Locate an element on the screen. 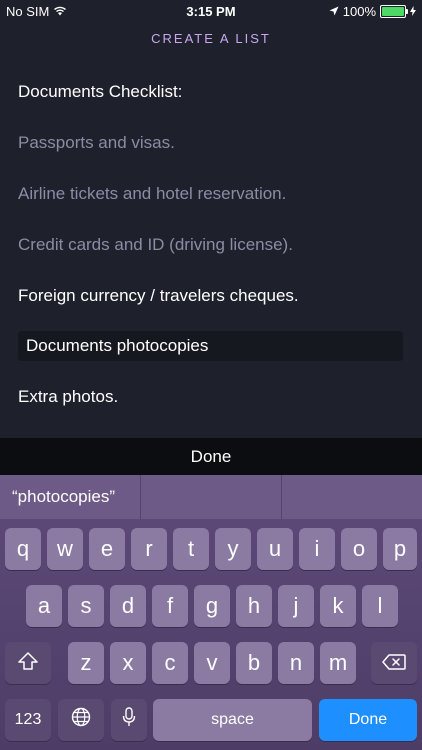  backspace-icon is located at coordinates (394, 663).